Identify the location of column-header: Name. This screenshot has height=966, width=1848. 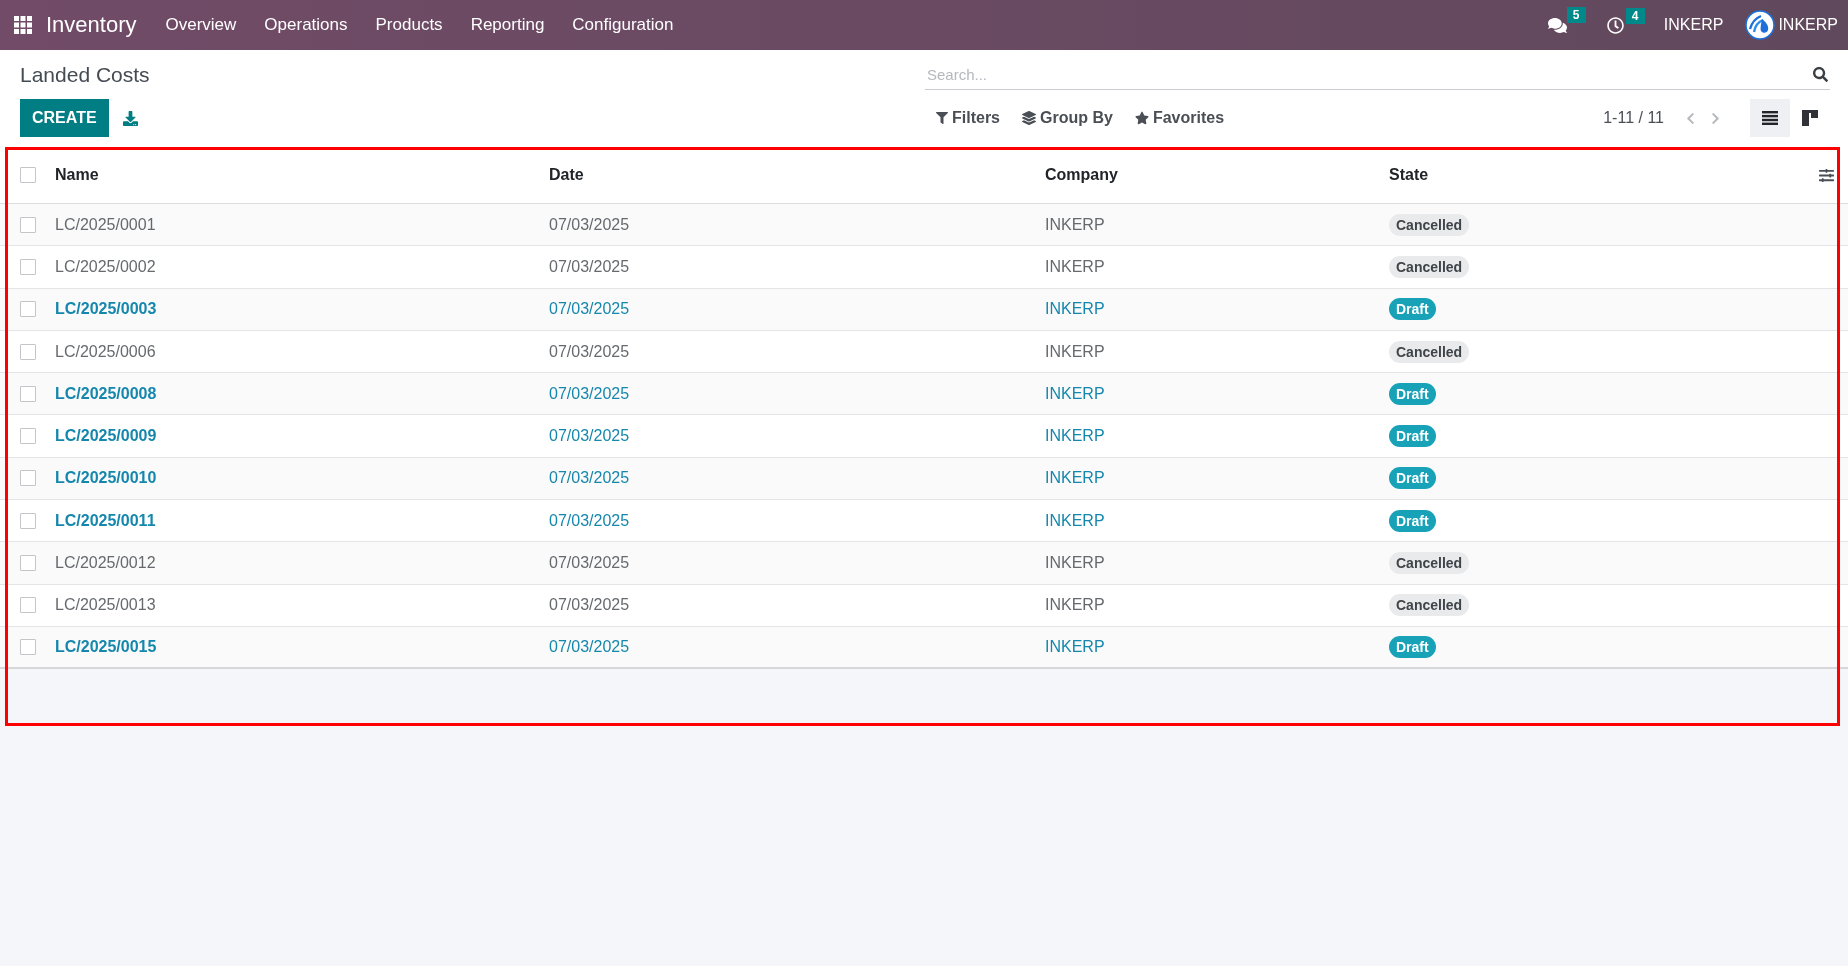
(77, 175).